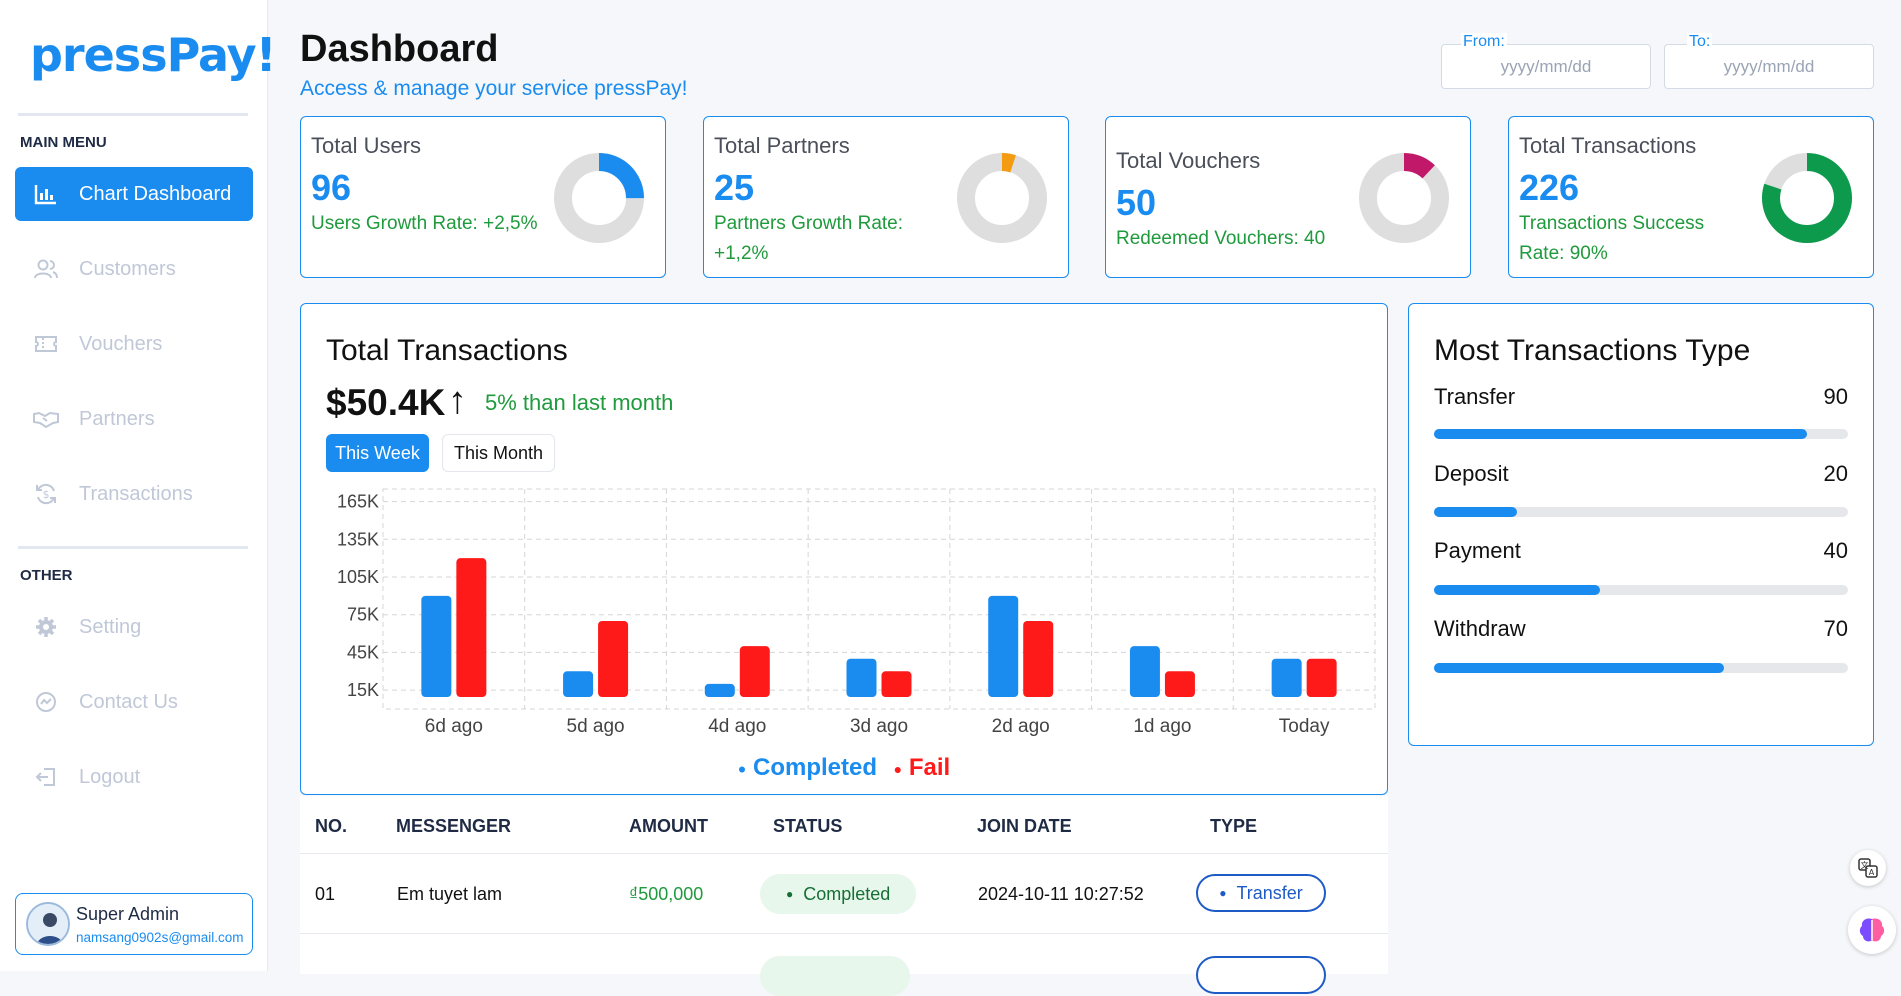 The image size is (1901, 996). I want to click on sidebar-item-label: Vouchers, so click(121, 343).